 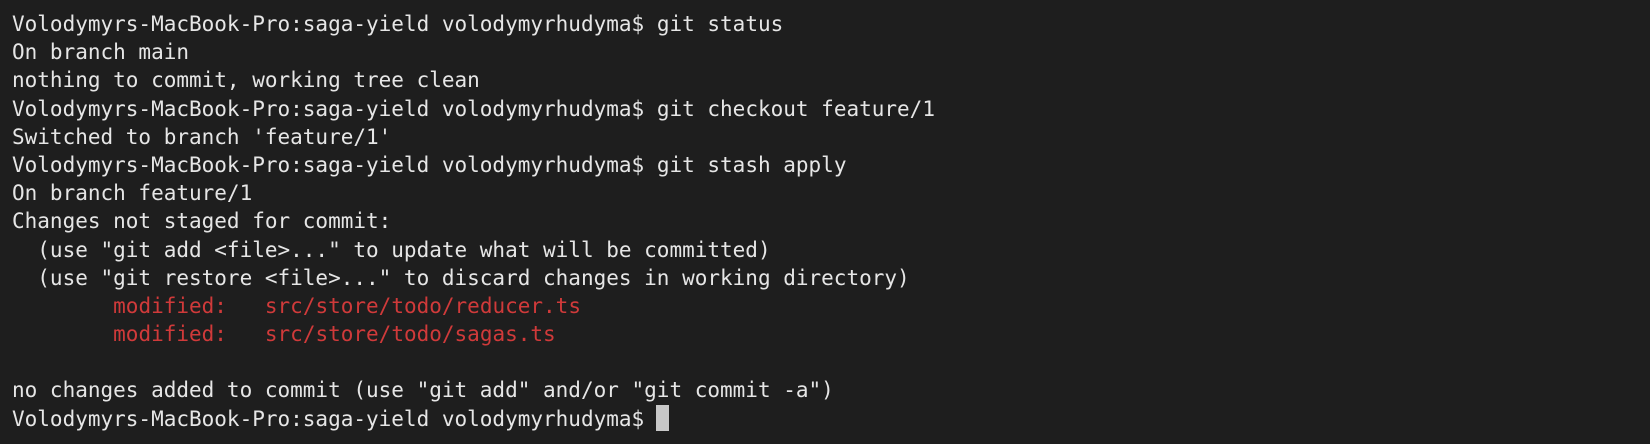 What do you see at coordinates (422, 305) in the screenshot?
I see `modified-file-path: src/store/todo/reducer.ts` at bounding box center [422, 305].